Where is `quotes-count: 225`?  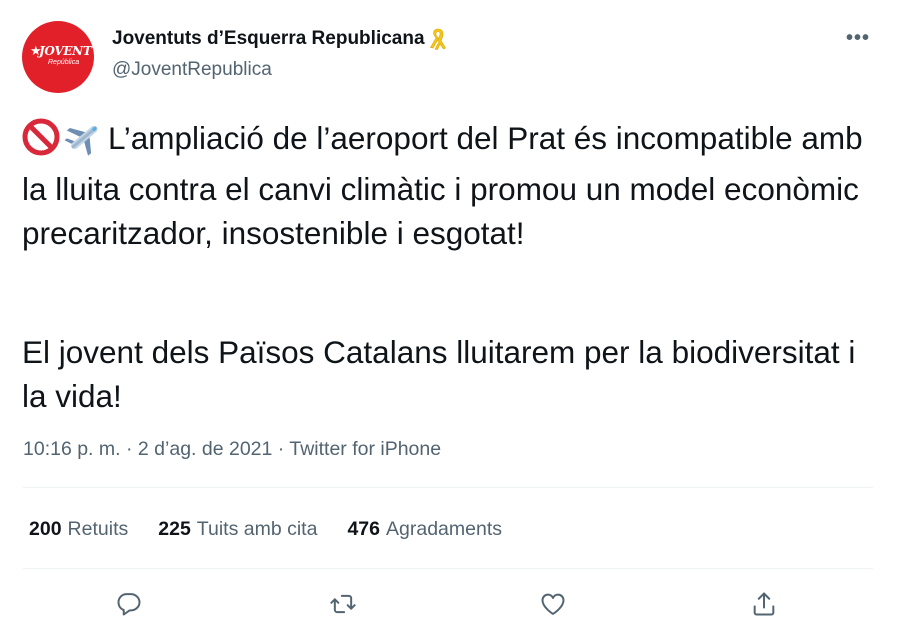
quotes-count: 225 is located at coordinates (174, 529).